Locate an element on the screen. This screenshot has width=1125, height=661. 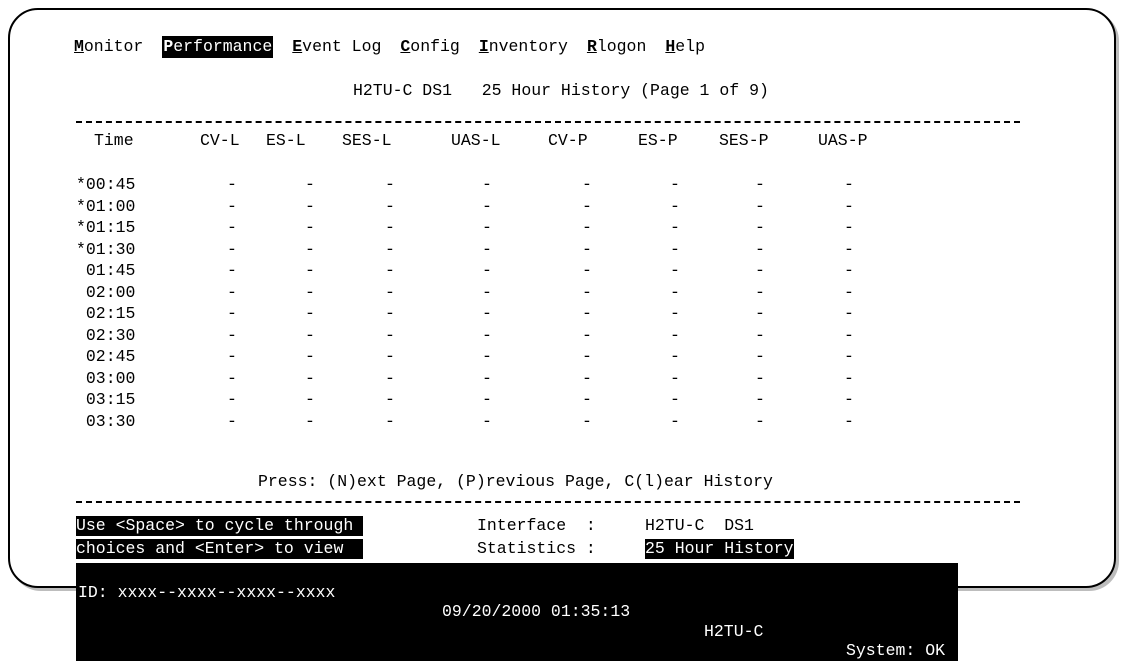
column-header-es-p: ES-P is located at coordinates (658, 140).